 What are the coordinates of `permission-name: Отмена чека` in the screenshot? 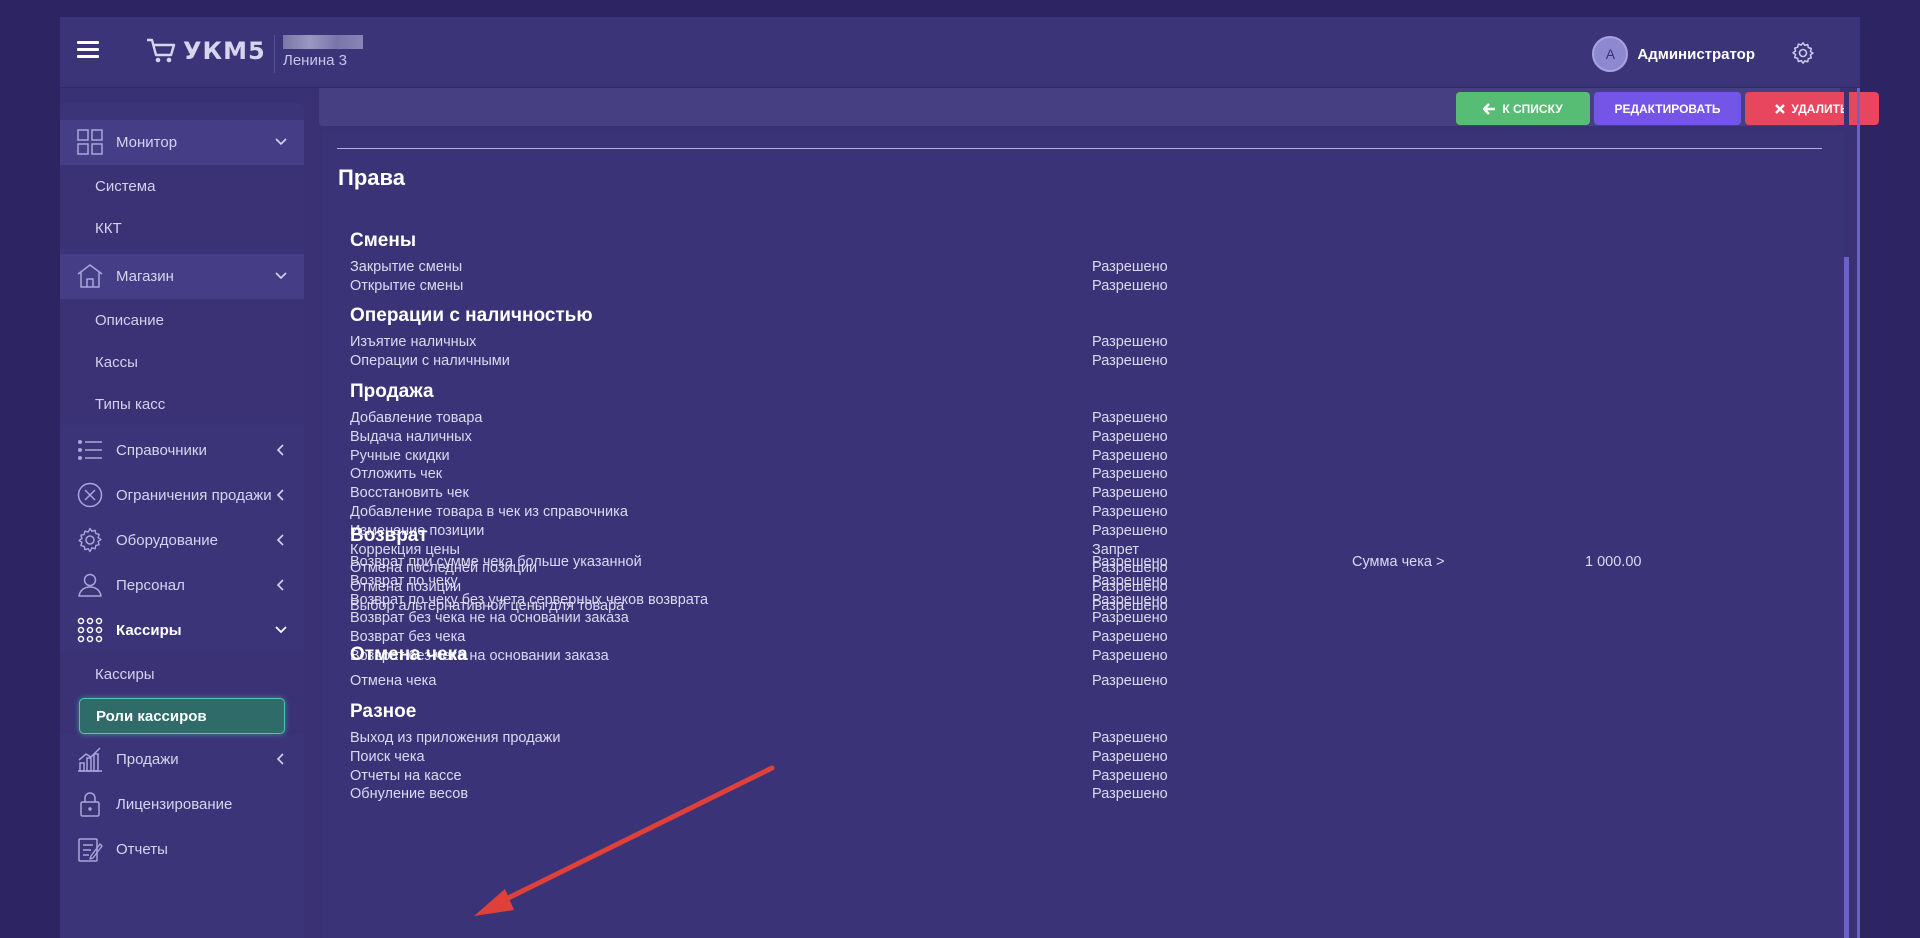 It's located at (393, 681).